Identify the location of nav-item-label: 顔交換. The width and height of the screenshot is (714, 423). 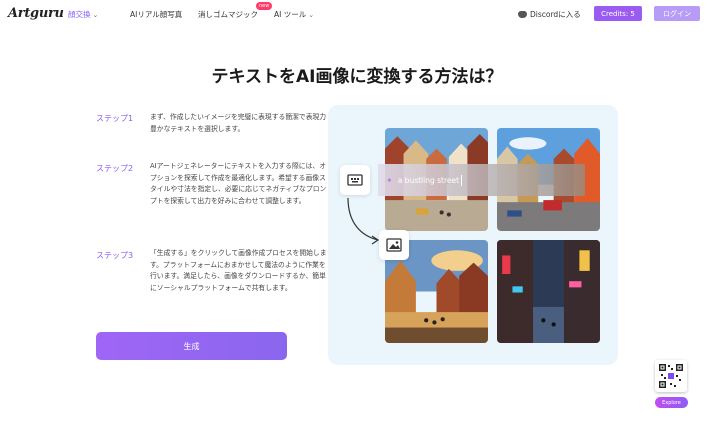
(79, 14).